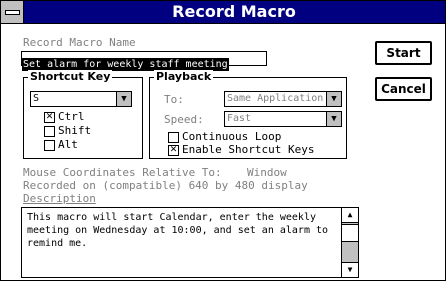 Image resolution: width=446 pixels, height=281 pixels. What do you see at coordinates (275, 98) in the screenshot?
I see `playback-to-value: Same Application` at bounding box center [275, 98].